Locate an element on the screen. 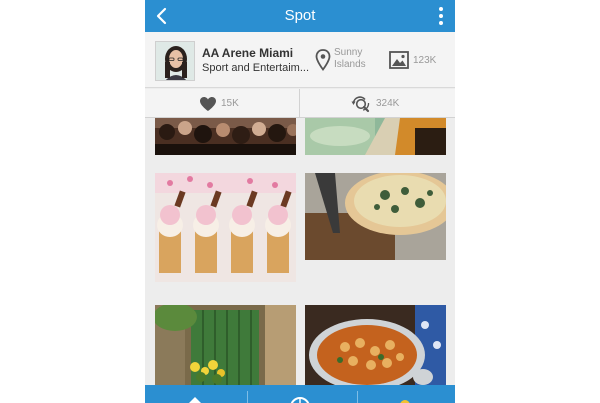 Image resolution: width=600 pixels, height=403 pixels. location-line-1: Sunny is located at coordinates (348, 52).